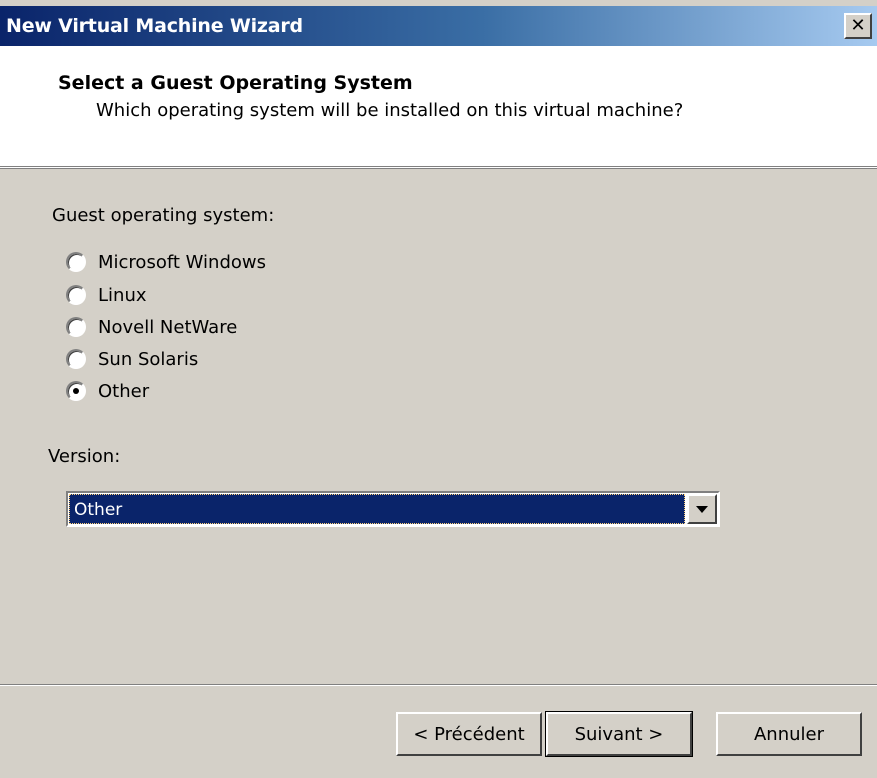 Image resolution: width=877 pixels, height=778 pixels. What do you see at coordinates (76, 327) in the screenshot?
I see `radio-button-novell-netware` at bounding box center [76, 327].